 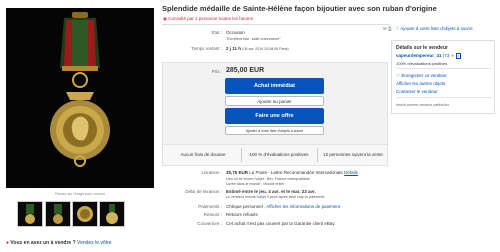 What do you see at coordinates (275, 24) in the screenshot?
I see `title-divider` at bounding box center [275, 24].